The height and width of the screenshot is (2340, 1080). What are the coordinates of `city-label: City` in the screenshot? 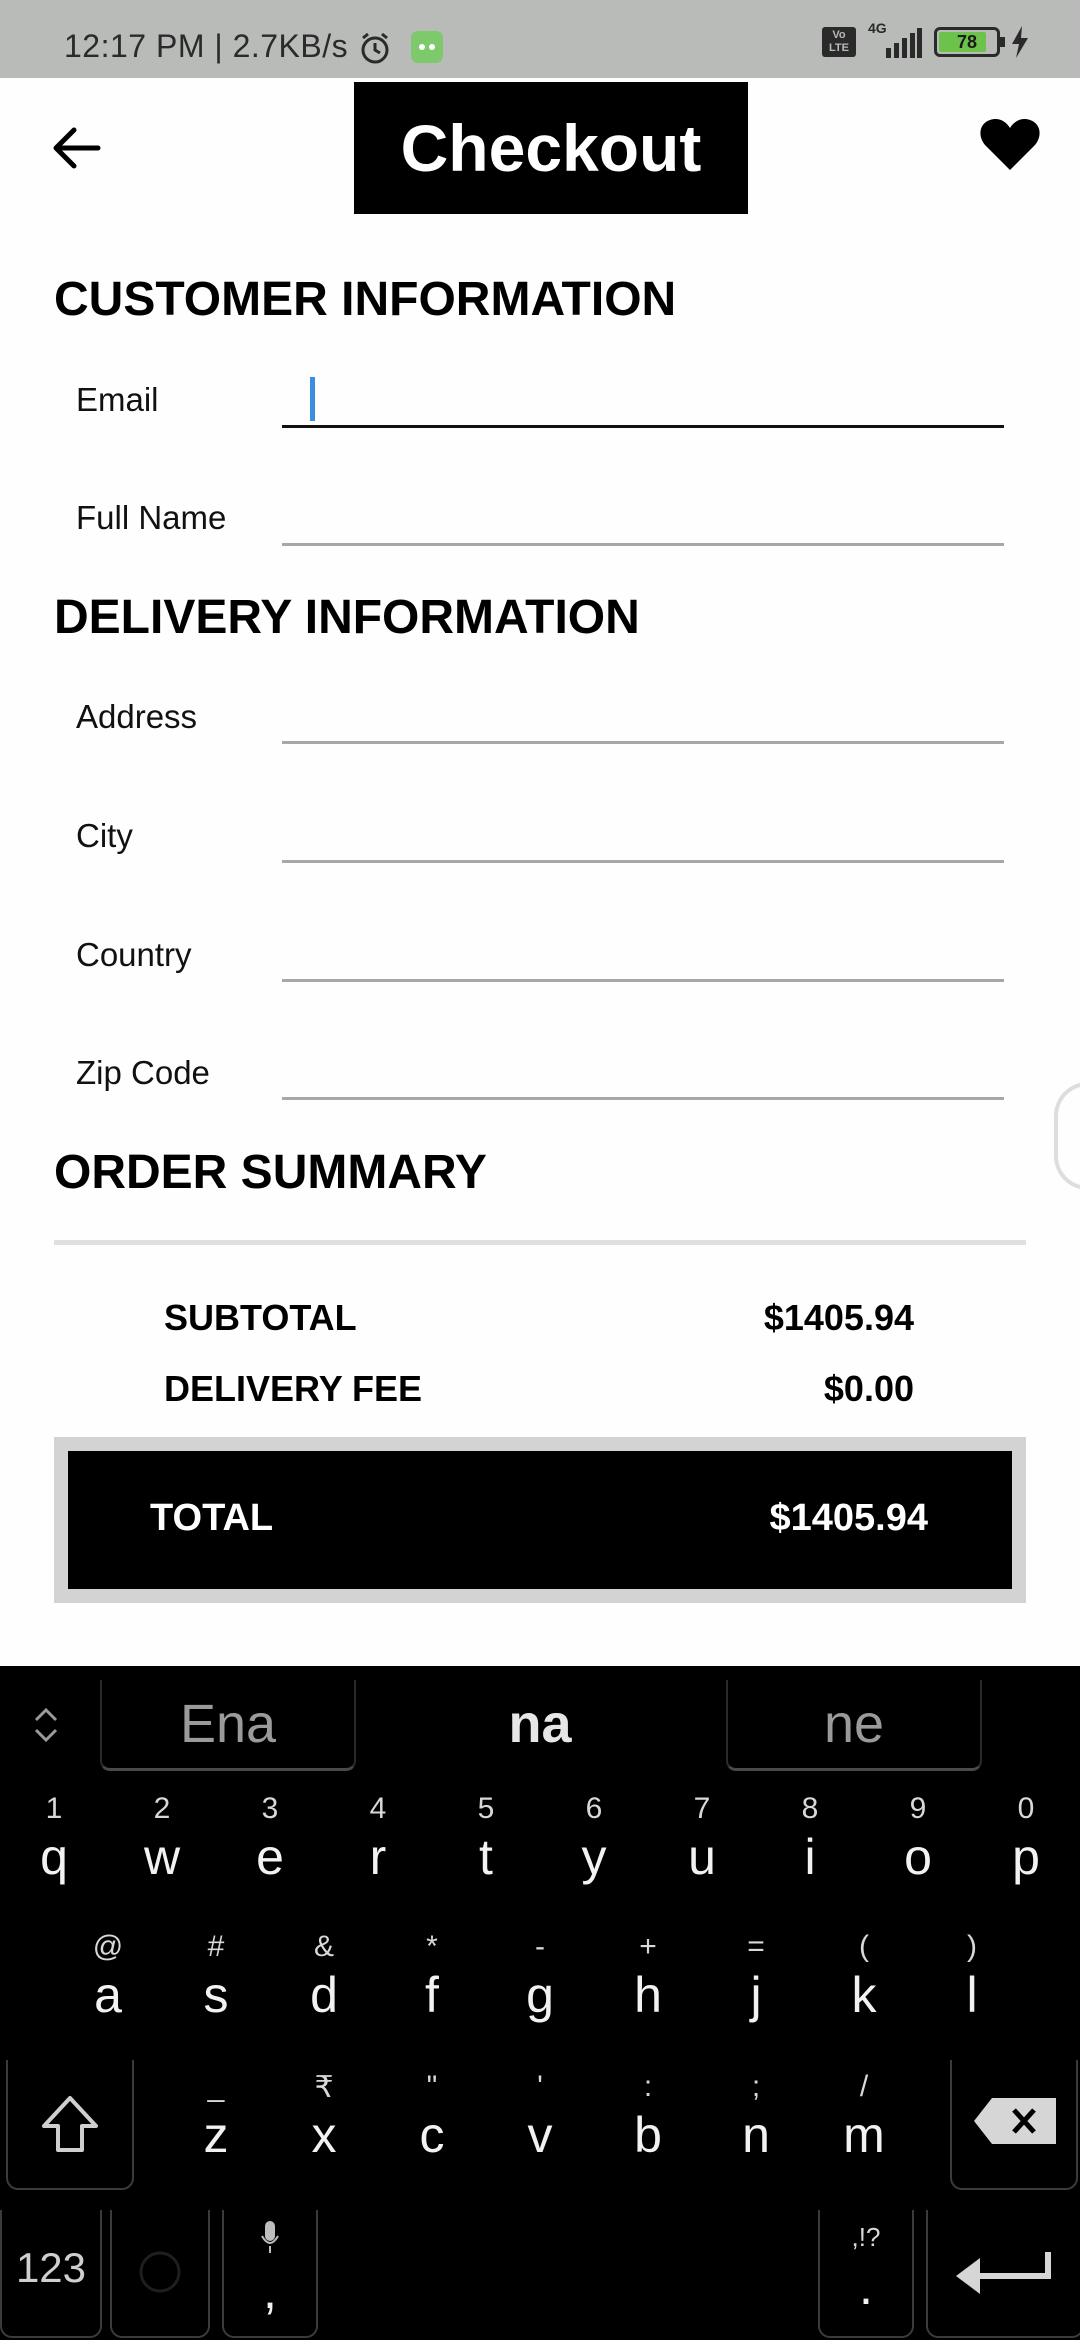 It's located at (104, 835).